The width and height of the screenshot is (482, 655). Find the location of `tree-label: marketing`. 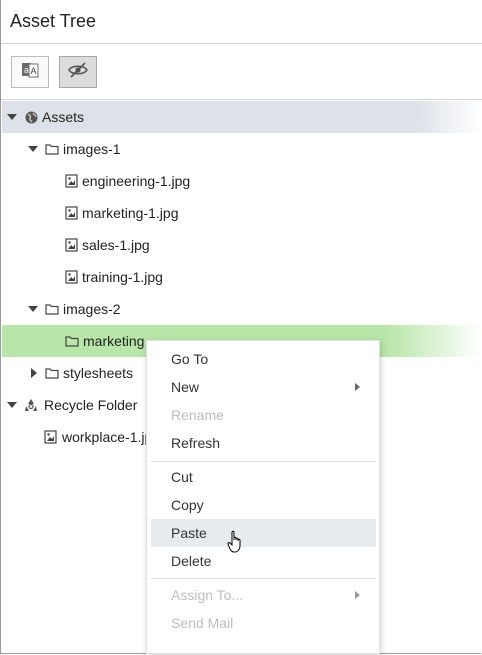

tree-label: marketing is located at coordinates (114, 341).